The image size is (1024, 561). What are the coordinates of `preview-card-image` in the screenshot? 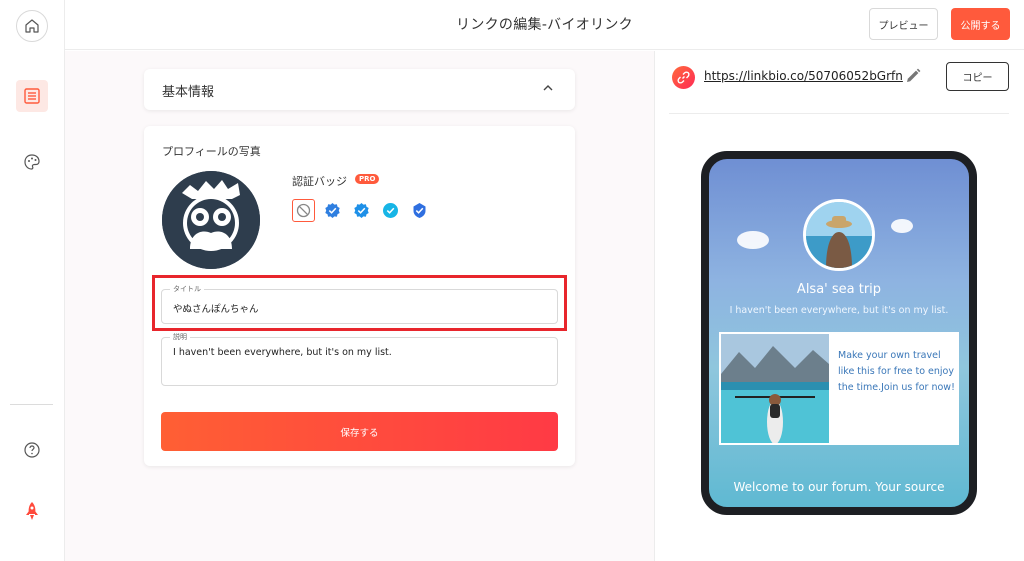 It's located at (775, 388).